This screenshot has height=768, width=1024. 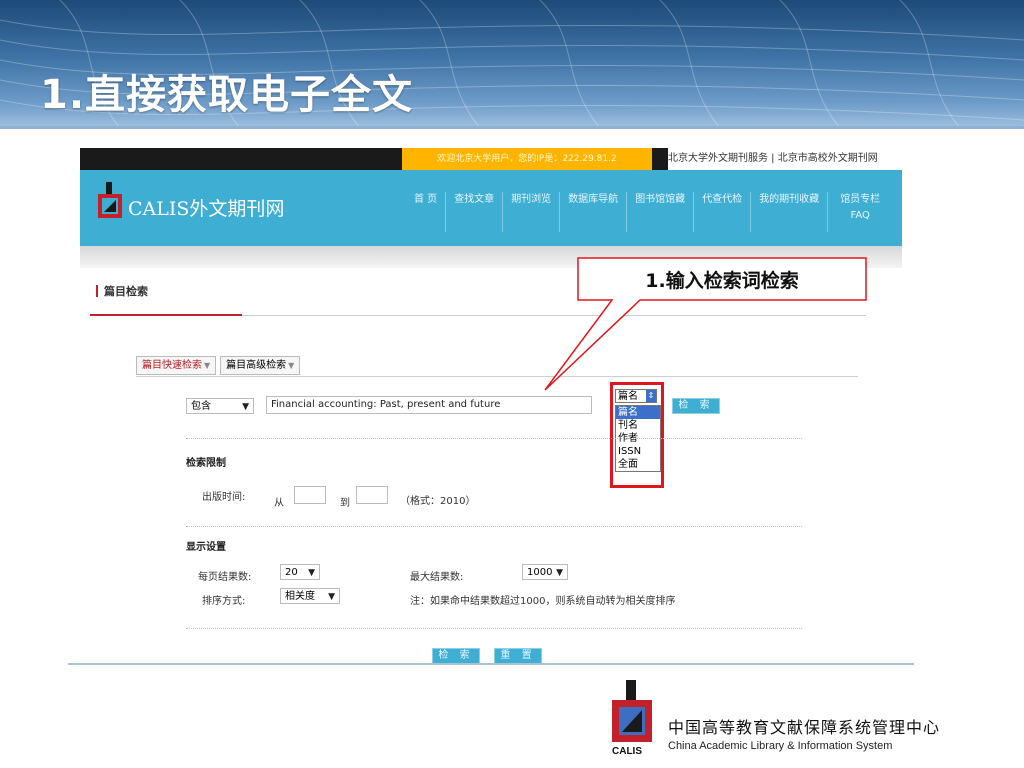 What do you see at coordinates (291, 572) in the screenshot?
I see `per-page-value: 20` at bounding box center [291, 572].